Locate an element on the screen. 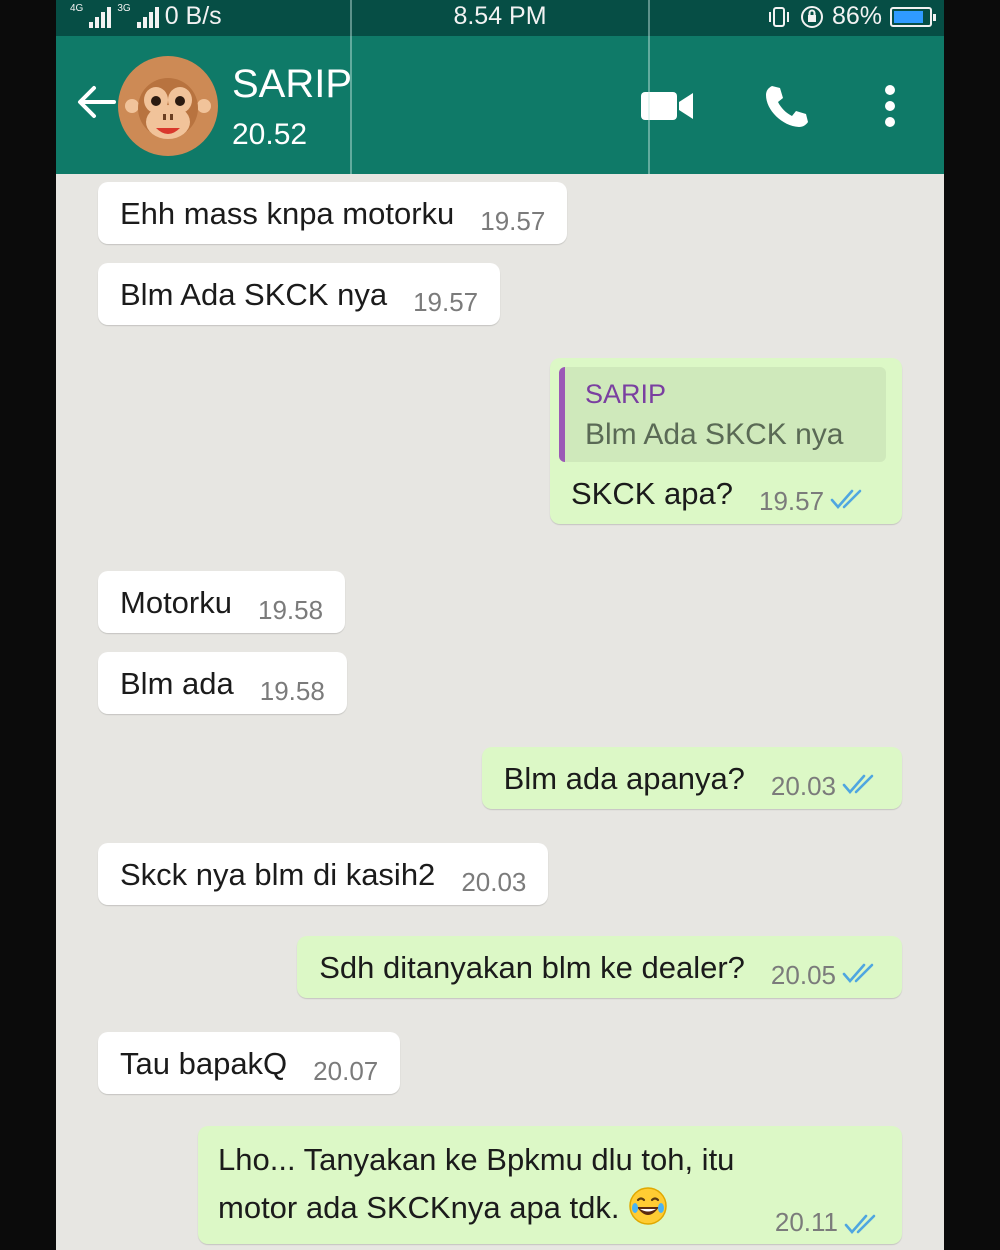 The image size is (1000, 1250). phone-icon is located at coordinates (787, 106).